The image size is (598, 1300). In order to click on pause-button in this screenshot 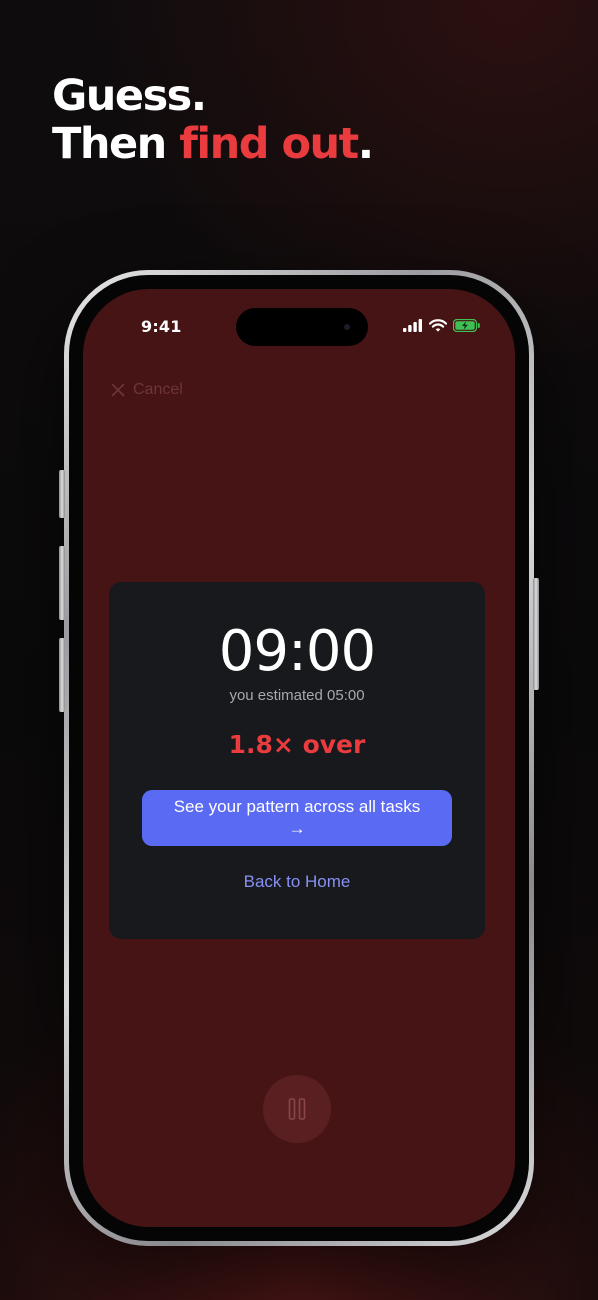, I will do `click(297, 1109)`.